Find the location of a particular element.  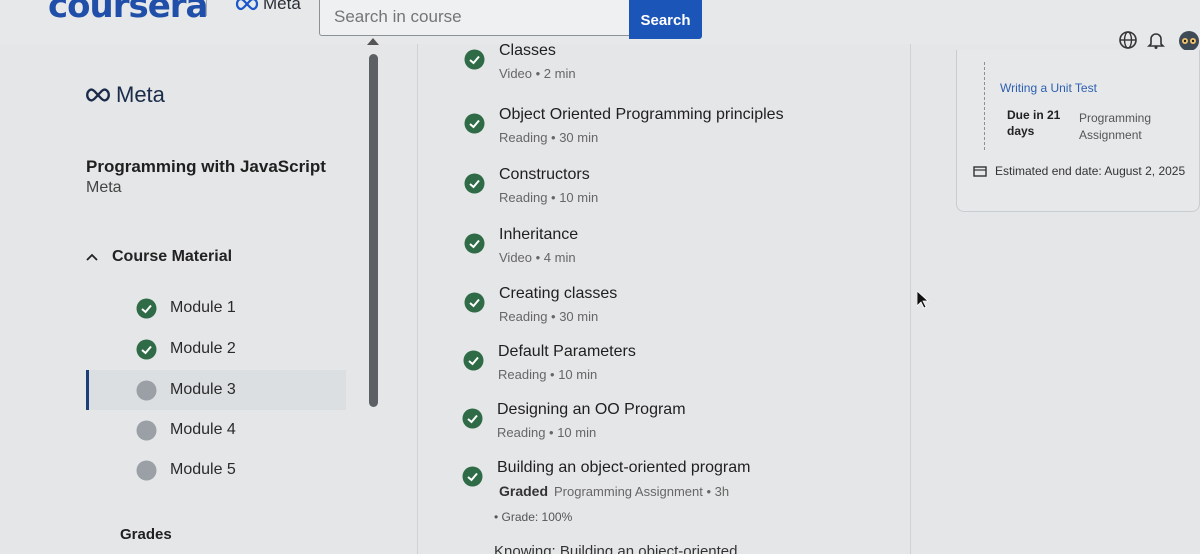

item-meta-text: Programming Assignment • 3h is located at coordinates (642, 491).